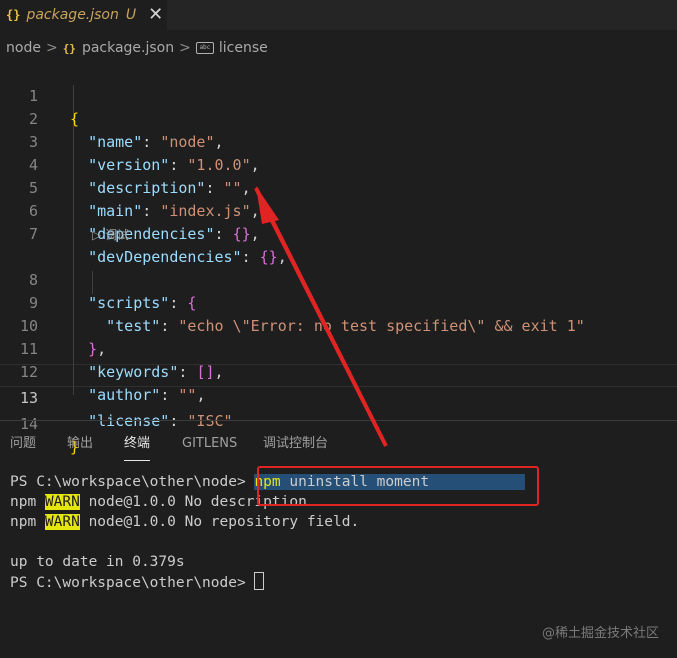  Describe the element at coordinates (33, 234) in the screenshot. I see `line-number: 7` at that location.